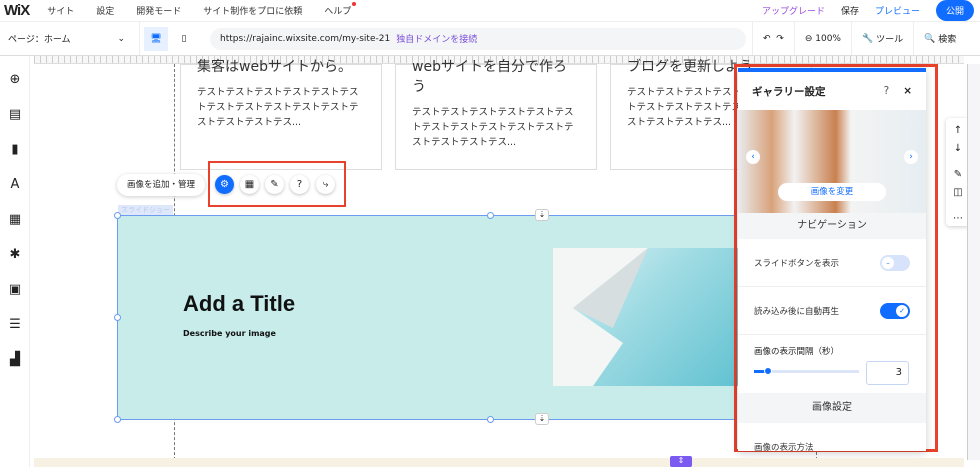  I want to click on autoplay-row: 読み込み後に自動再生 ✓, so click(832, 311).